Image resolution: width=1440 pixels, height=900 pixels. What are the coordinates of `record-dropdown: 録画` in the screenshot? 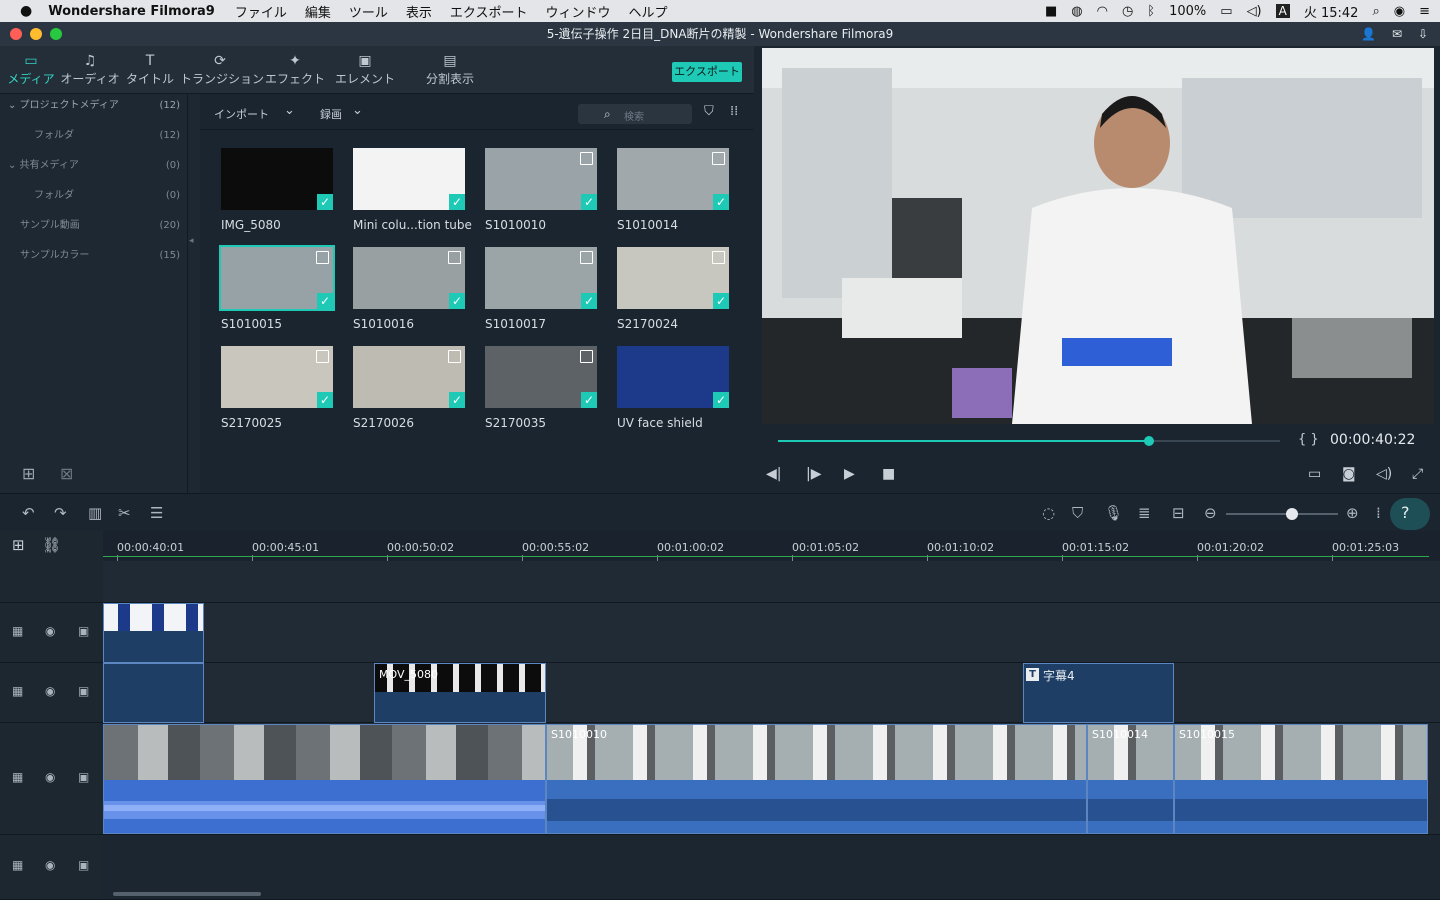 It's located at (331, 114).